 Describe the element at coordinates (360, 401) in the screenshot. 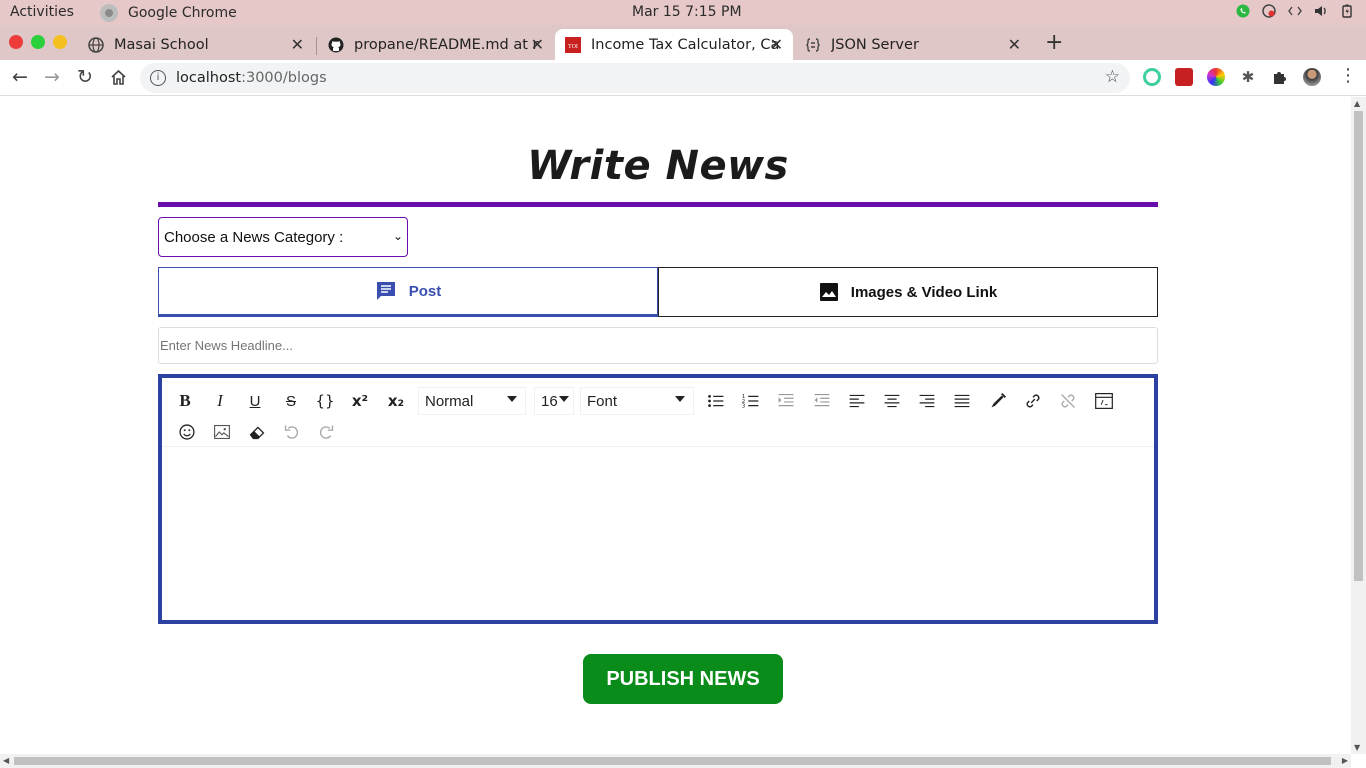

I see `superscript-icon: x²` at that location.